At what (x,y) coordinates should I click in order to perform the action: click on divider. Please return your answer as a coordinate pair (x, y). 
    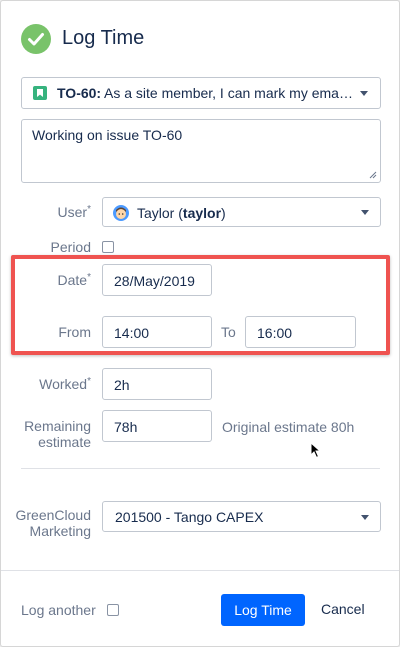
    Looking at the image, I should click on (200, 468).